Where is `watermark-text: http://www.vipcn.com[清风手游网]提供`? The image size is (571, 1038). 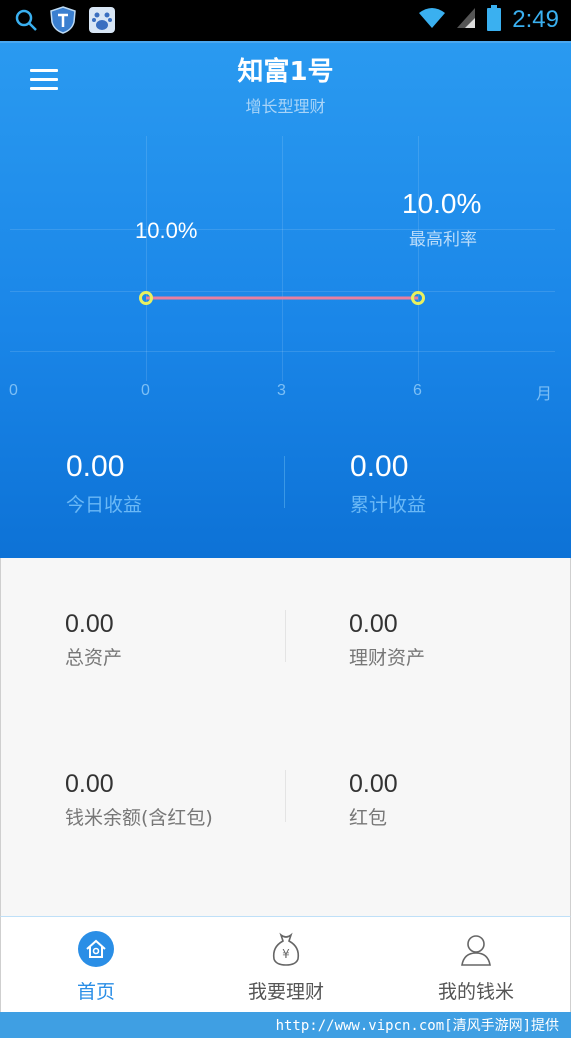 watermark-text: http://www.vipcn.com[清风手游网]提供 is located at coordinates (417, 1026).